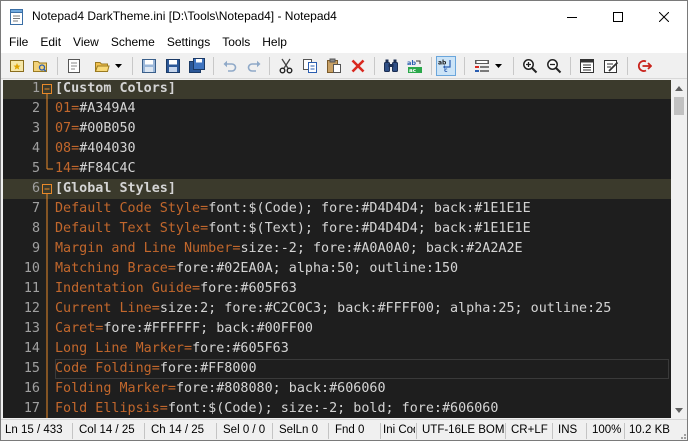 The image size is (688, 441). I want to click on word-wrap-icon: ab c, so click(446, 66).